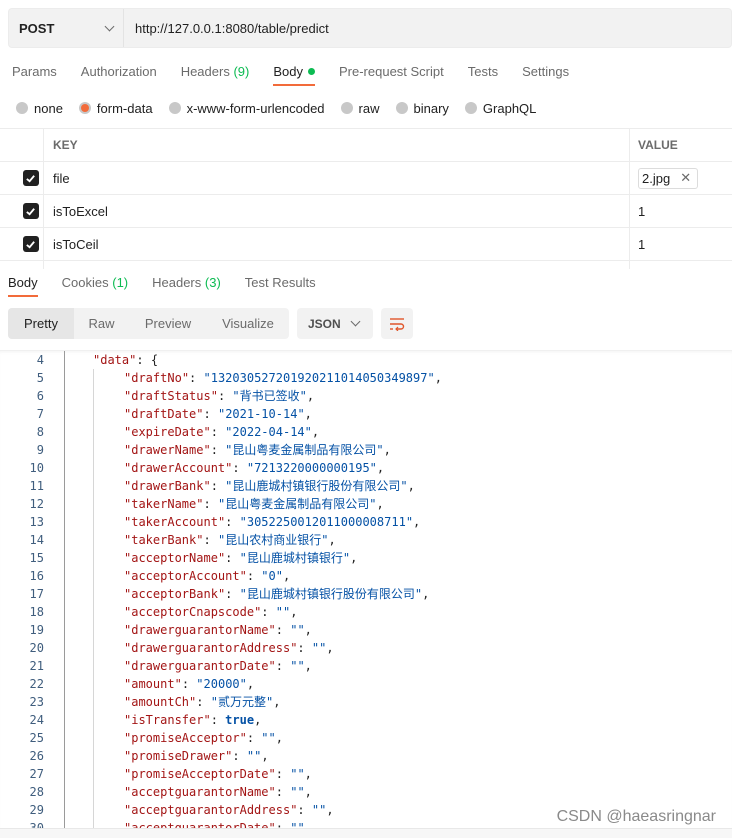 The height and width of the screenshot is (838, 732). What do you see at coordinates (312, 468) in the screenshot?
I see `json-string: 7213220000000195` at bounding box center [312, 468].